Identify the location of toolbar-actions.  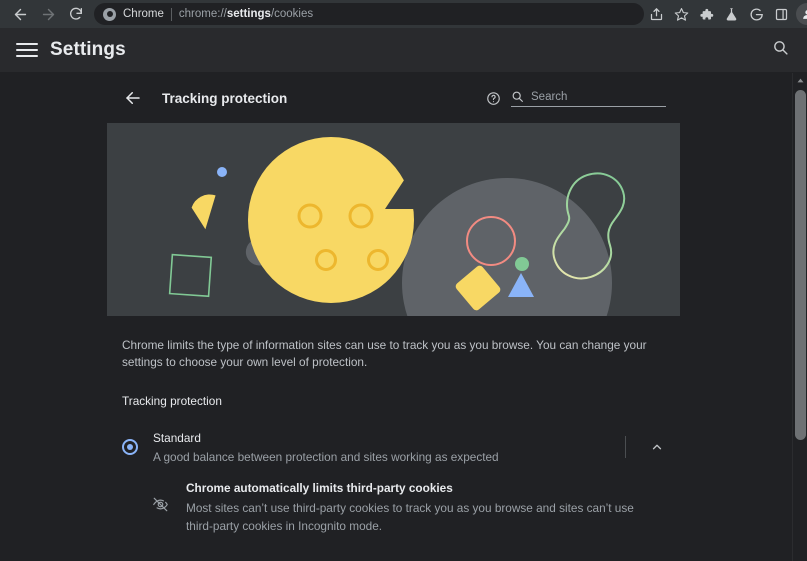
(725, 14).